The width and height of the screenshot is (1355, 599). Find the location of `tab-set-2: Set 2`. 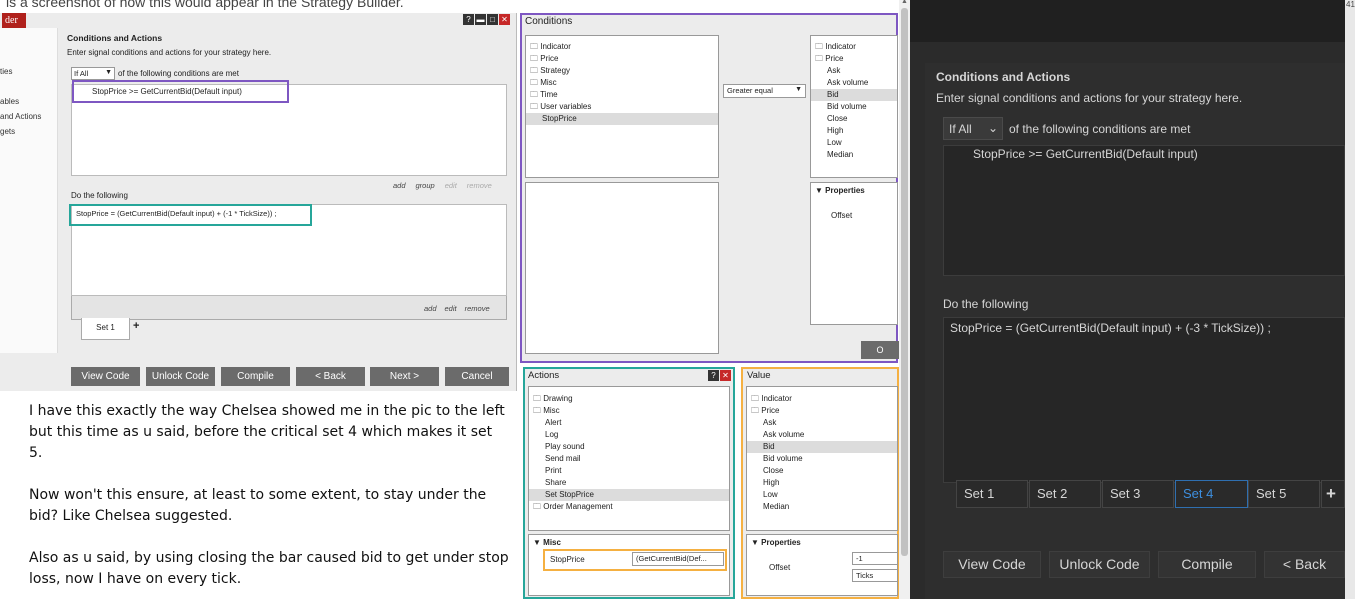

tab-set-2: Set 2 is located at coordinates (1065, 494).